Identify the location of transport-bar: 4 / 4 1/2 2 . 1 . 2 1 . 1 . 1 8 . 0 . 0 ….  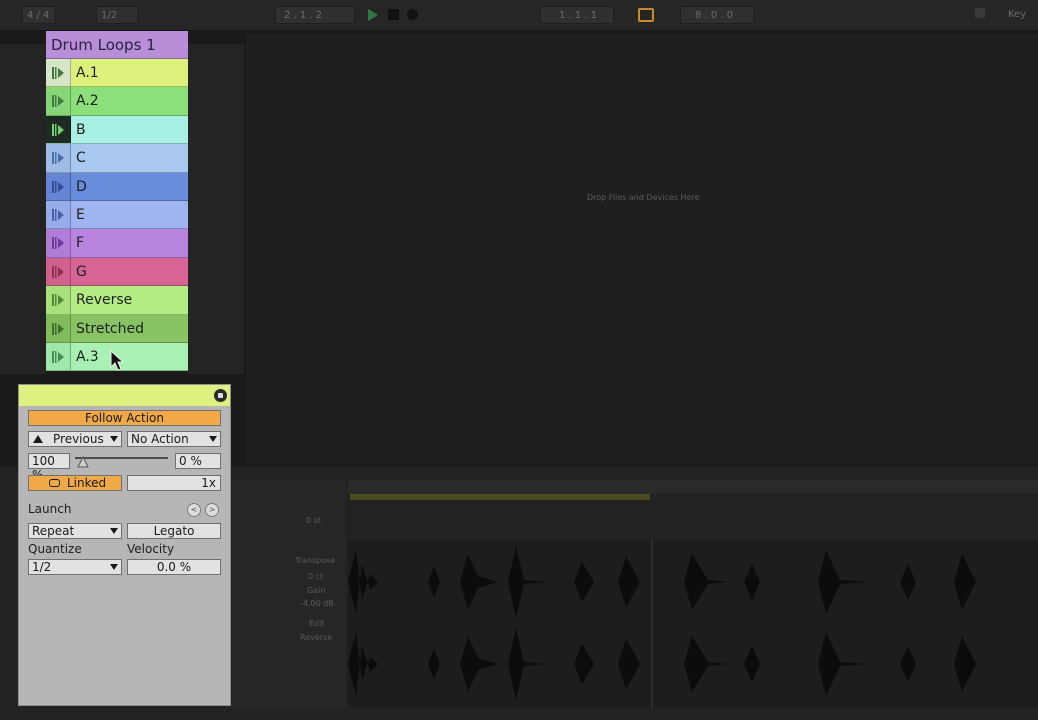
(519, 15).